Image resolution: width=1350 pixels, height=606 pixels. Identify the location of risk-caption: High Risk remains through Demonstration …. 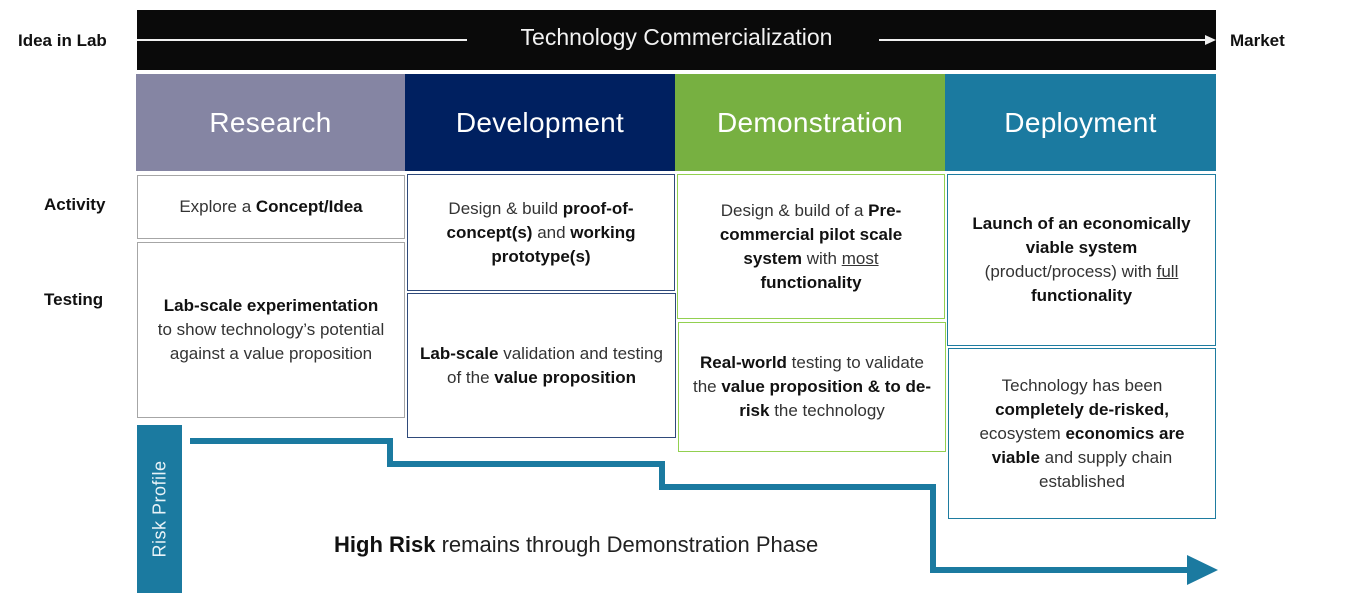
(576, 544).